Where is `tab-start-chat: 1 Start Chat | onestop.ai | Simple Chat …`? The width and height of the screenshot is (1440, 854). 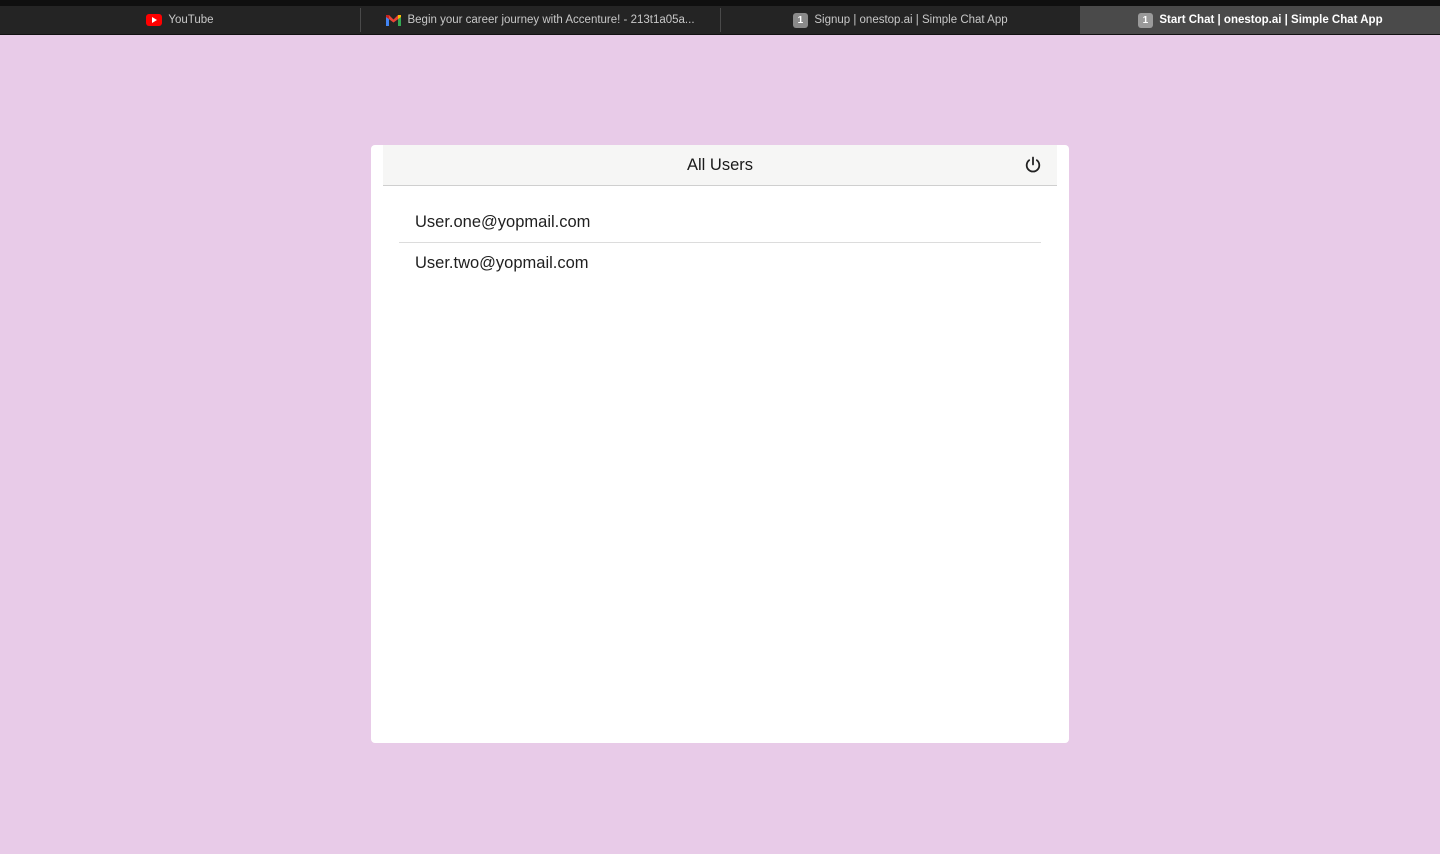 tab-start-chat: 1 Start Chat | onestop.ai | Simple Chat … is located at coordinates (1260, 20).